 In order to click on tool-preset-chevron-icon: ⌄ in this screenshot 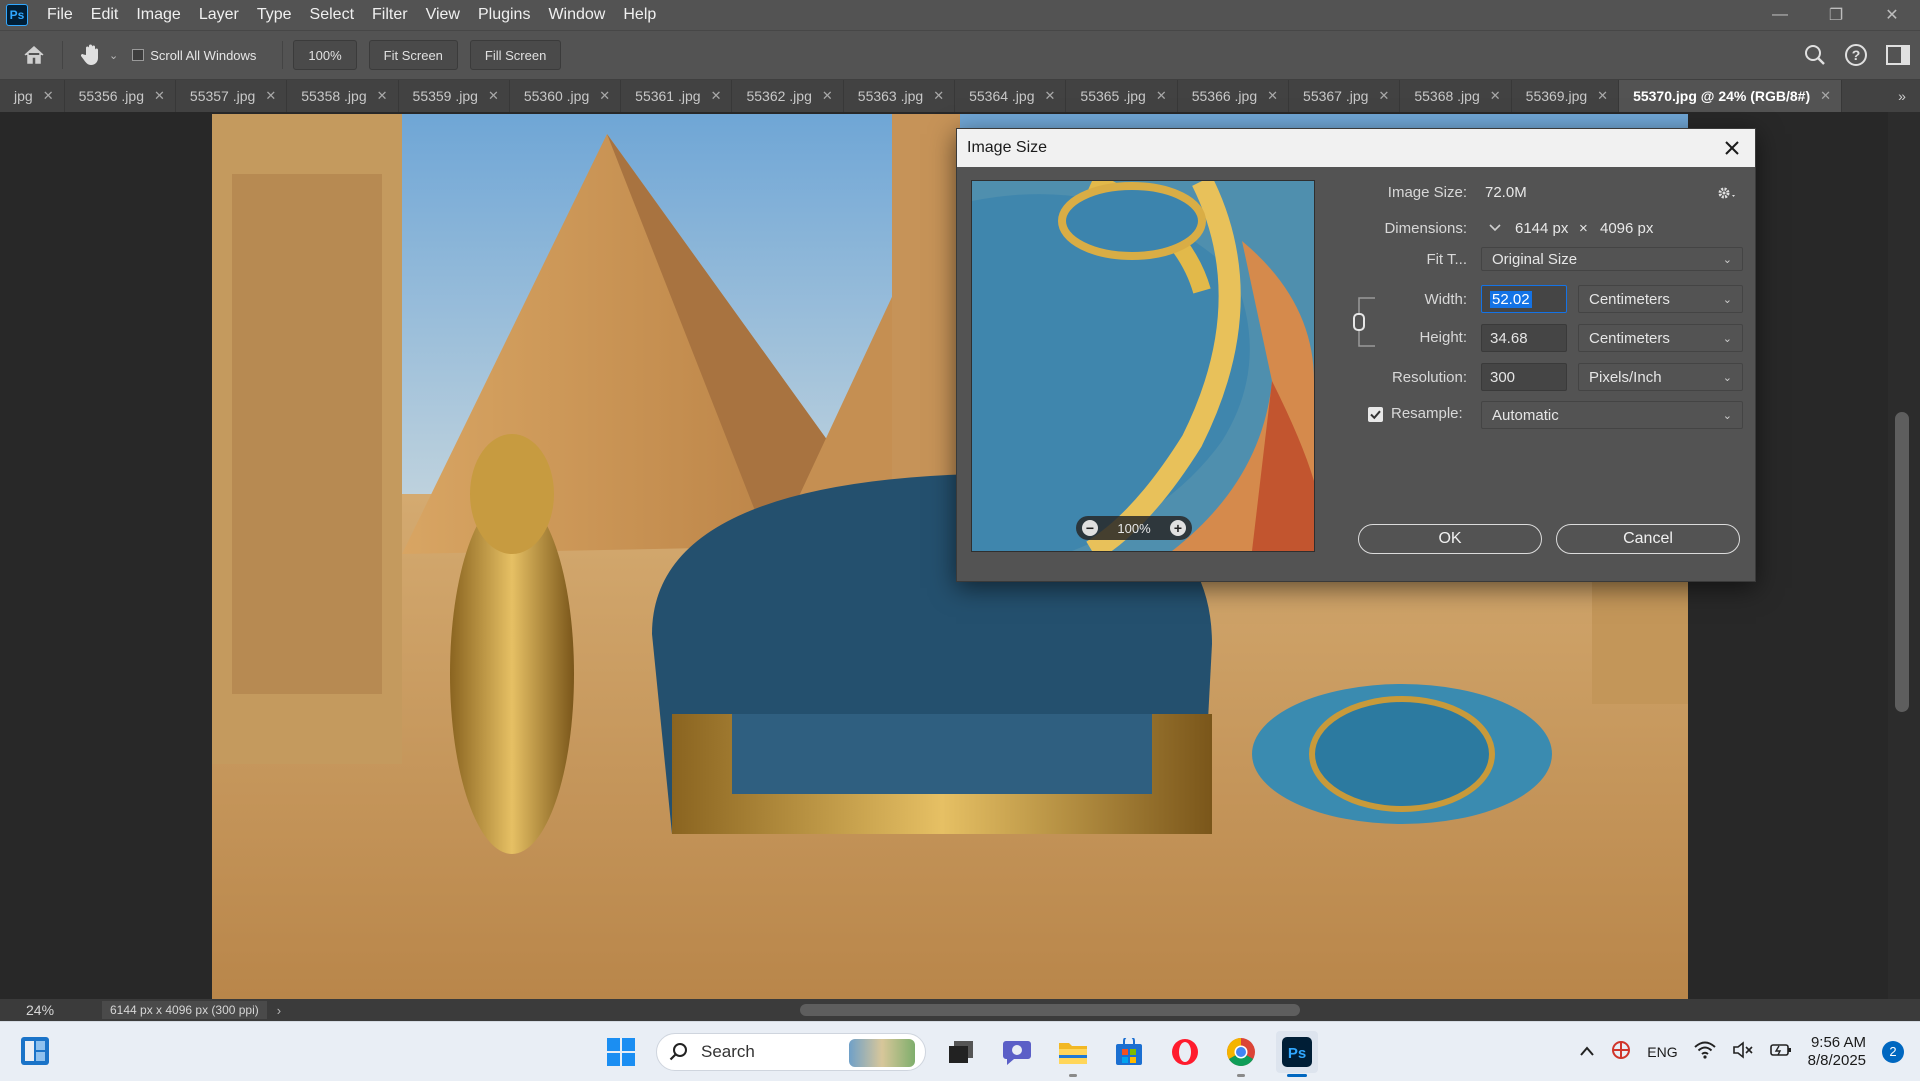, I will do `click(113, 55)`.